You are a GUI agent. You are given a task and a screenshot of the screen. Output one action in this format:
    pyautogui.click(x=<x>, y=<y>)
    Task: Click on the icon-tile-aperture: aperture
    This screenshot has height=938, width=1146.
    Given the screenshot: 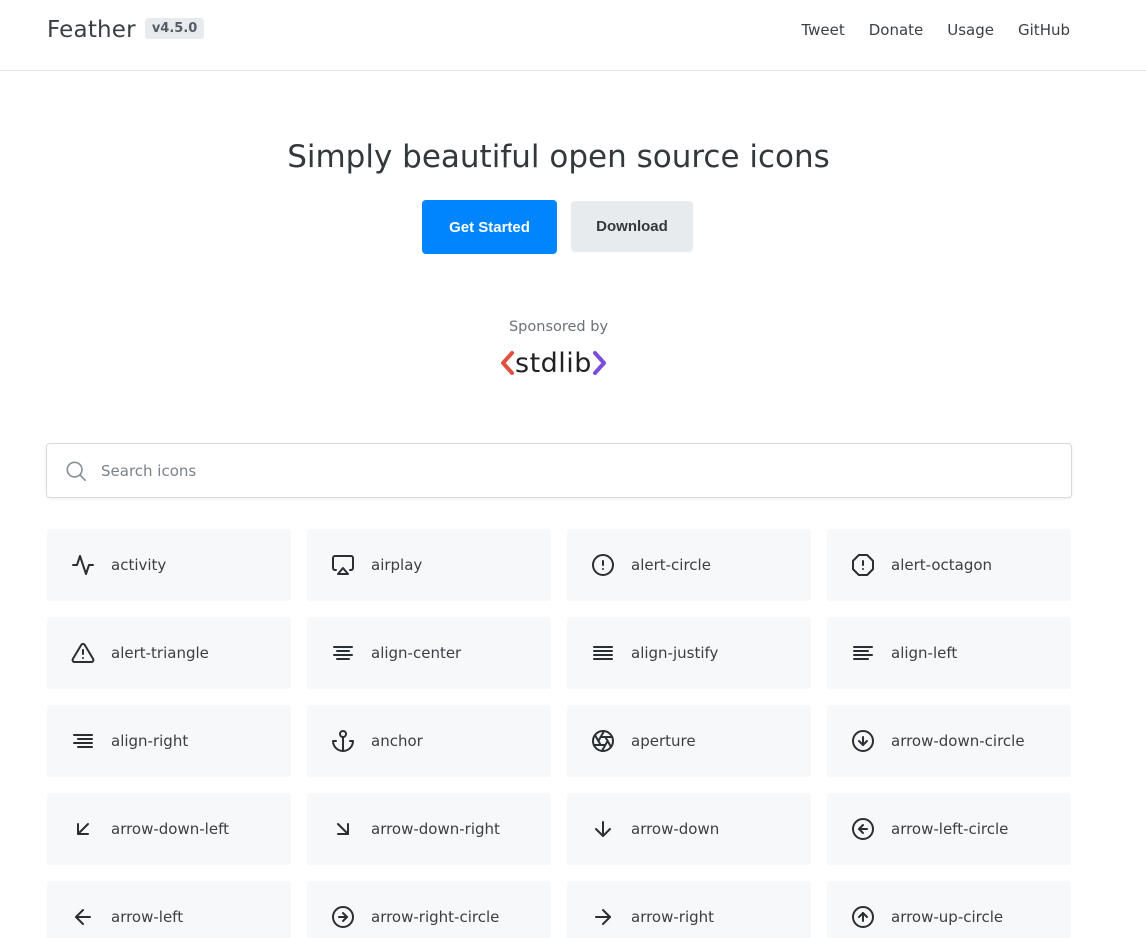 What is the action you would take?
    pyautogui.click(x=689, y=741)
    